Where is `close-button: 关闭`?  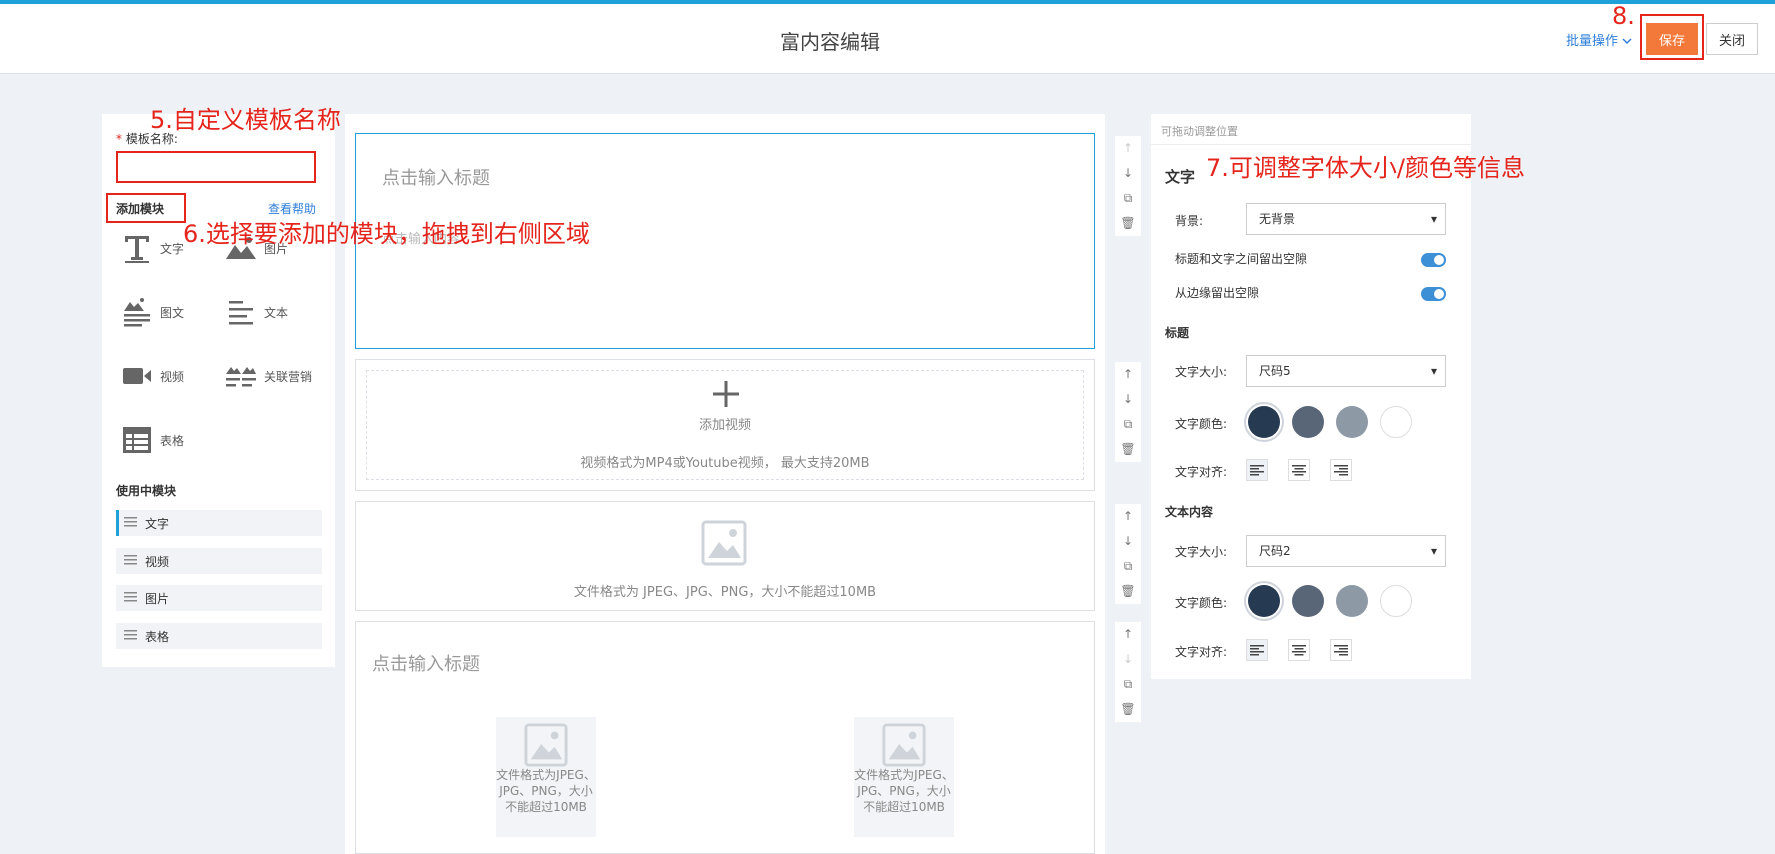 close-button: 关闭 is located at coordinates (1732, 39).